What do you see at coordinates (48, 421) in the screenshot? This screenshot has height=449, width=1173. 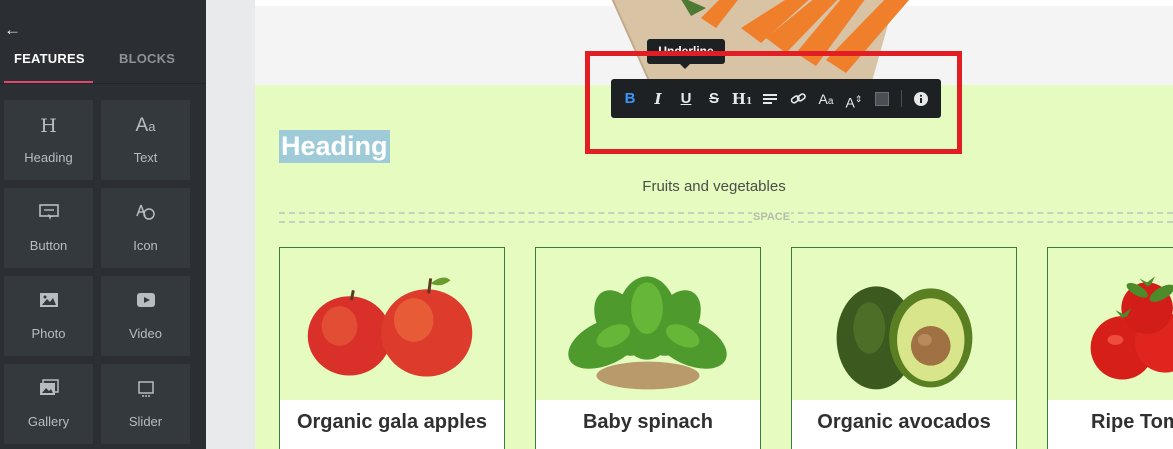 I see `feature-tile-label: Gallery` at bounding box center [48, 421].